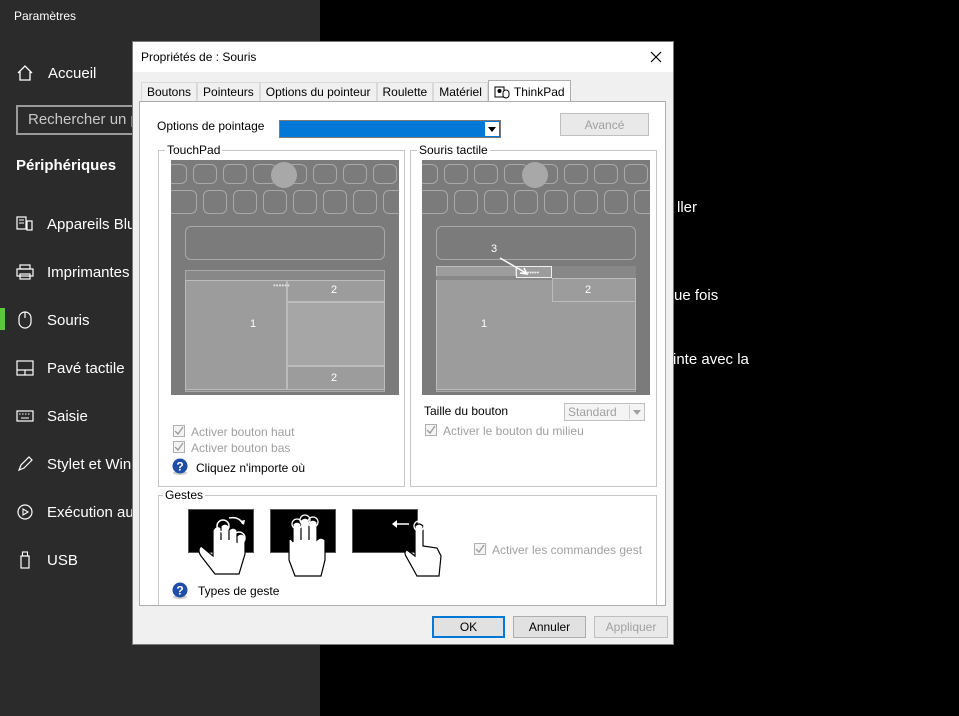 The width and height of the screenshot is (959, 716). What do you see at coordinates (25, 224) in the screenshot?
I see `bluetooth-icon` at bounding box center [25, 224].